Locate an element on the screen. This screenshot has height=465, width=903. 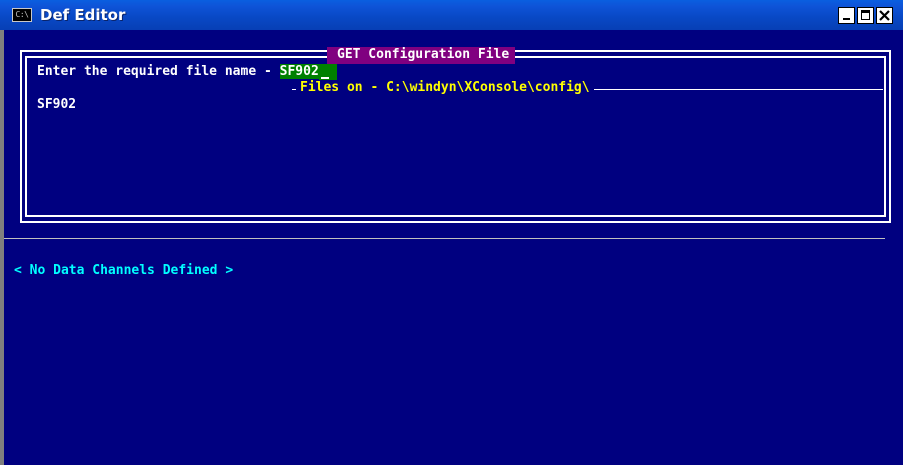
files-header: Files on - C:\windyn\XConsole\config\ is located at coordinates (445, 88).